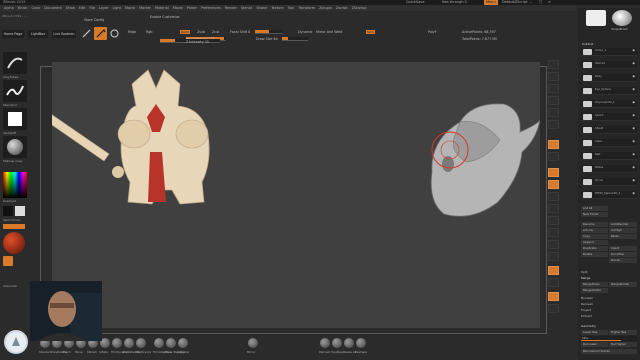 The height and width of the screenshot is (360, 640). What do you see at coordinates (432, 32) in the screenshot?
I see `poly-f-button: PolyF` at bounding box center [432, 32].